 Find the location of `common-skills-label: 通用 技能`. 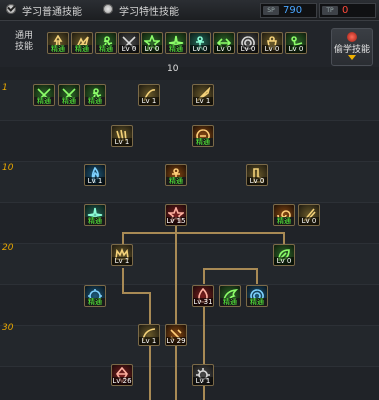

common-skills-label: 通用 技能 is located at coordinates (24, 41).